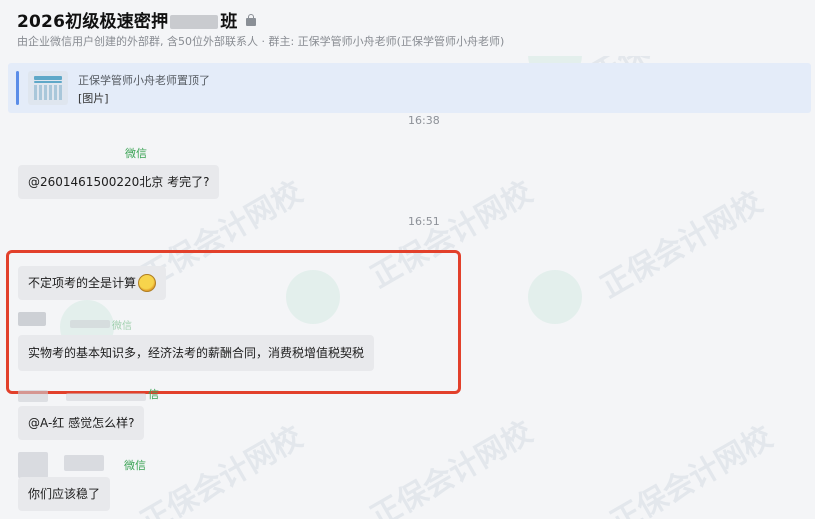  Describe the element at coordinates (64, 494) in the screenshot. I see `message-bubble: 你们应该稳了` at that location.